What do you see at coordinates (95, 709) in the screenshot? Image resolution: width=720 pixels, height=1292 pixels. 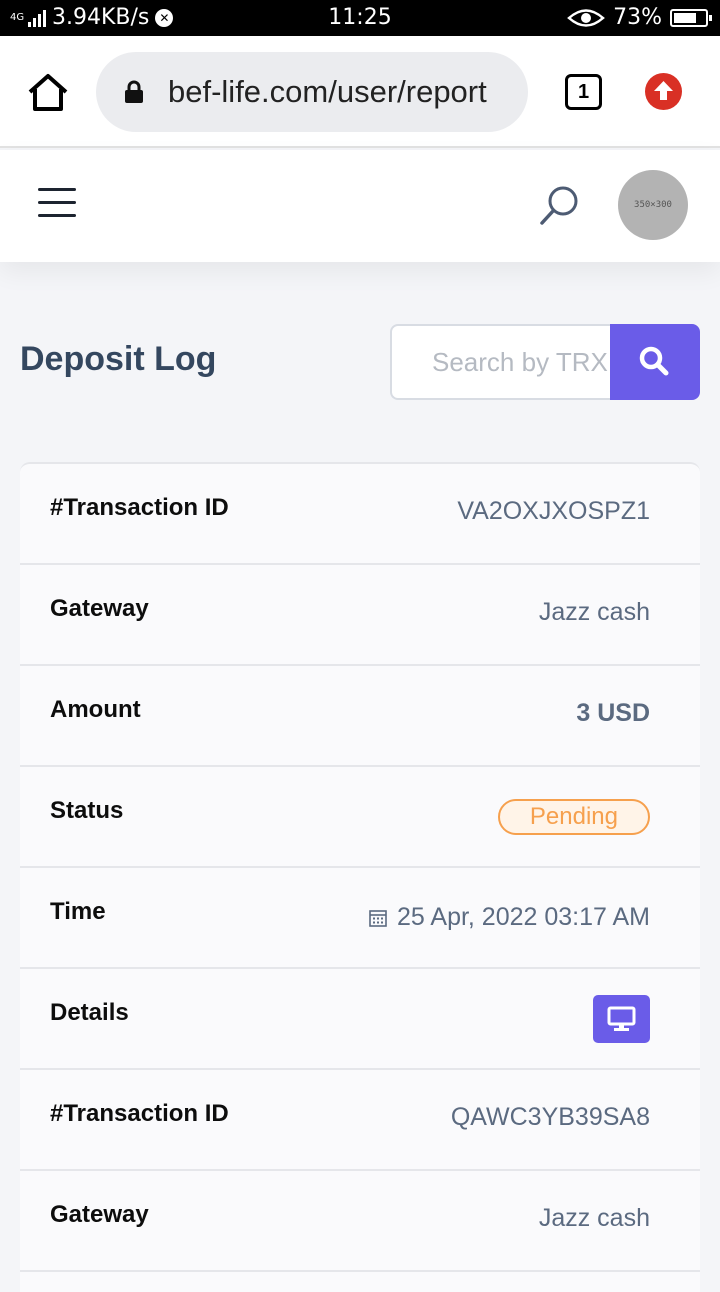 I see `amount-label: Amount` at bounding box center [95, 709].